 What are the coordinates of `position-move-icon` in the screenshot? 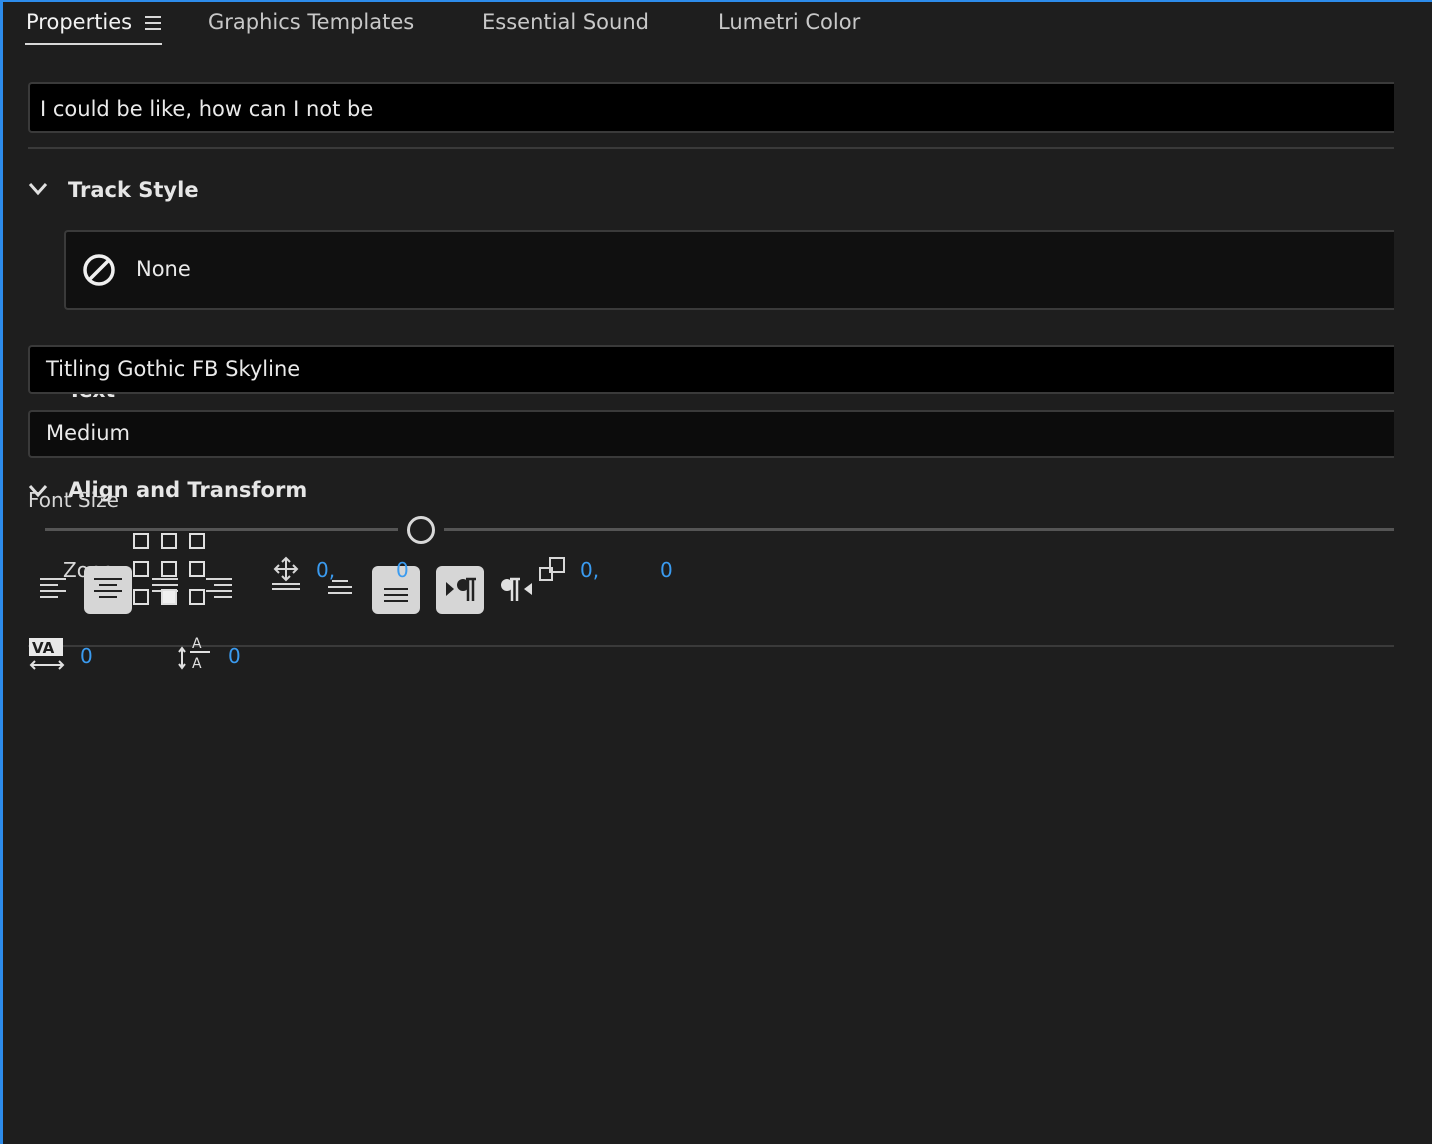 It's located at (286, 573).